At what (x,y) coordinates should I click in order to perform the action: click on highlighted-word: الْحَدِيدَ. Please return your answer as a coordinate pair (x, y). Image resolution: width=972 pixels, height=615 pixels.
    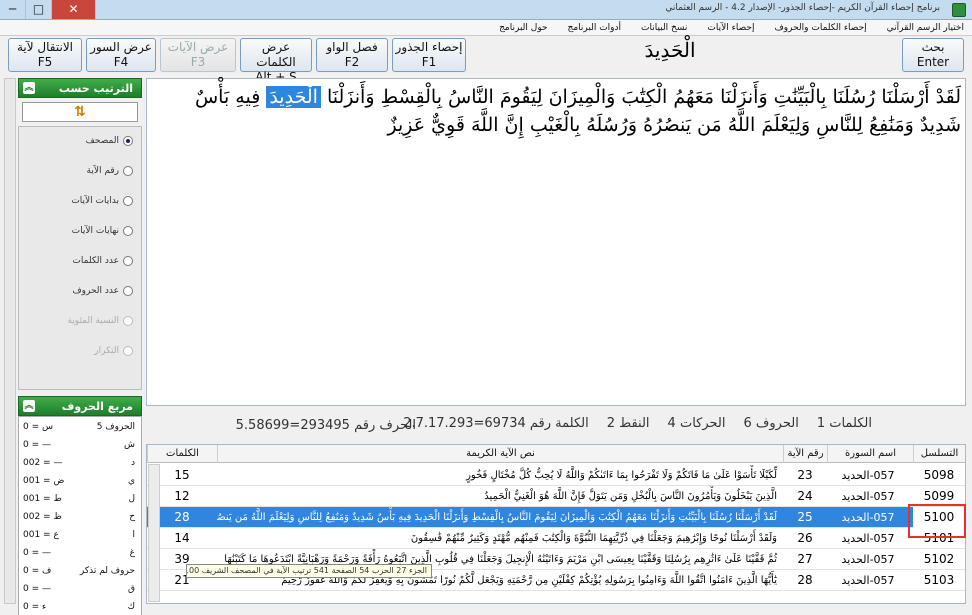
    Looking at the image, I should click on (293, 97).